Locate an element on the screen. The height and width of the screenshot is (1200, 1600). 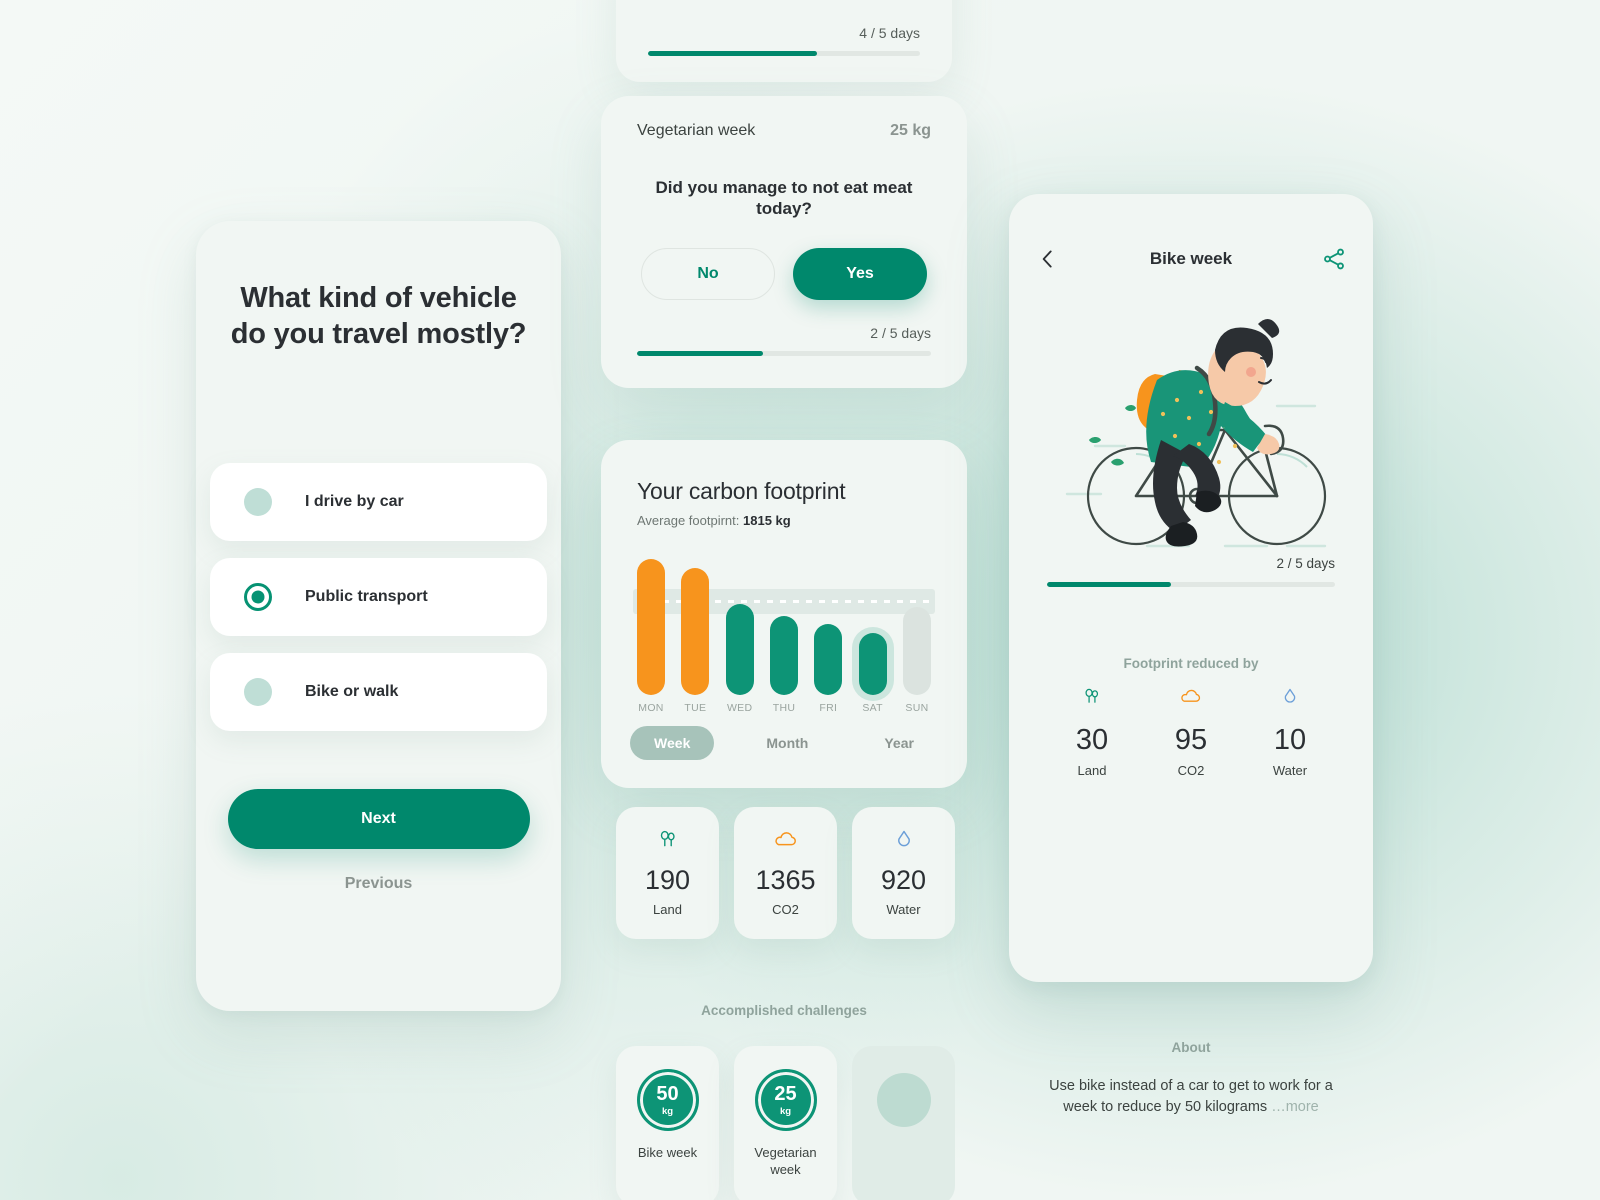
answer-yes-button: Yes is located at coordinates (860, 273).